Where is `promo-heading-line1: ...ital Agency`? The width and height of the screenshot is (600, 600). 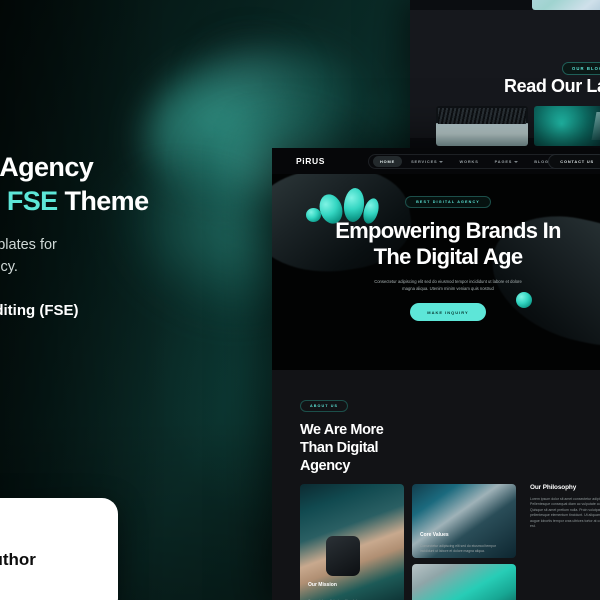 promo-heading-line1: ...ital Agency is located at coordinates (47, 167).